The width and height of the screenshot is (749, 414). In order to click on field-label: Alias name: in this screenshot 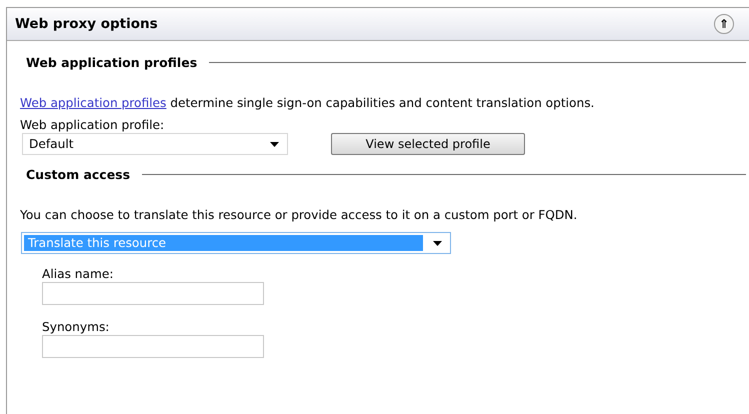, I will do `click(78, 274)`.